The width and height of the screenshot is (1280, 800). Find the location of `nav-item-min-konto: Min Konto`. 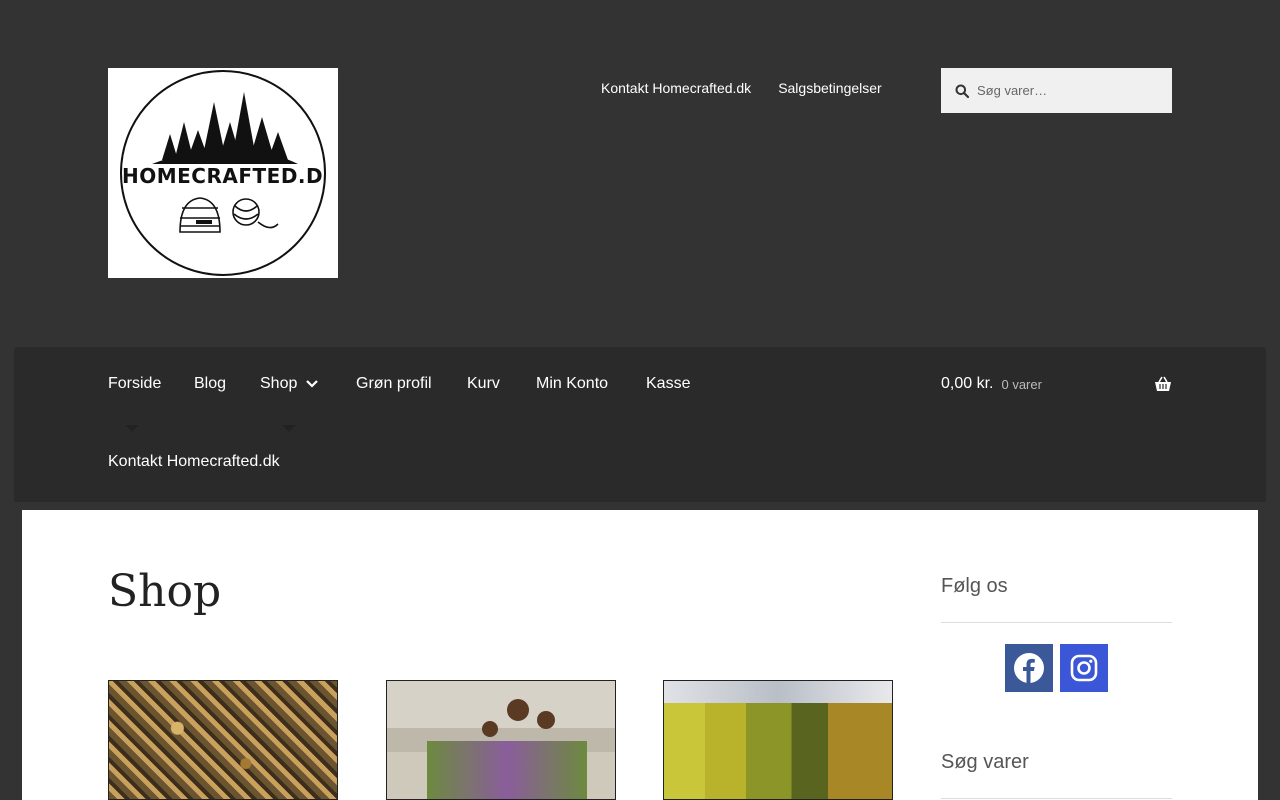

nav-item-min-konto: Min Konto is located at coordinates (572, 384).